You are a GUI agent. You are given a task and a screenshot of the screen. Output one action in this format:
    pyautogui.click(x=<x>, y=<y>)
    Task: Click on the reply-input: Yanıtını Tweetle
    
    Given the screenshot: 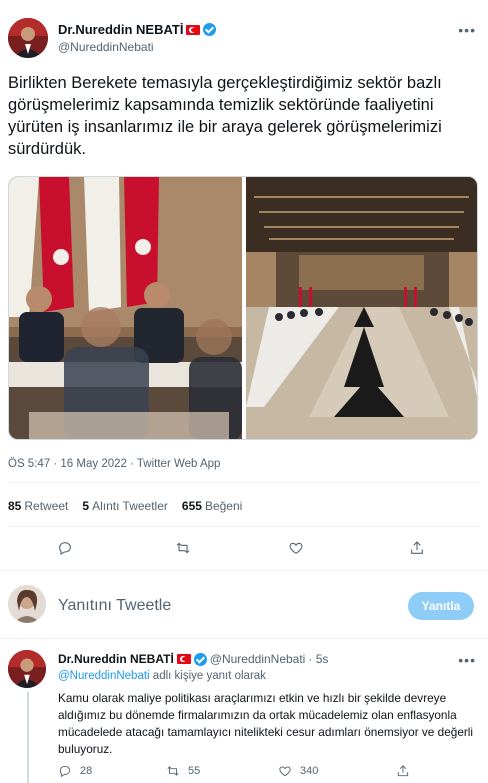 What is the action you would take?
    pyautogui.click(x=114, y=606)
    